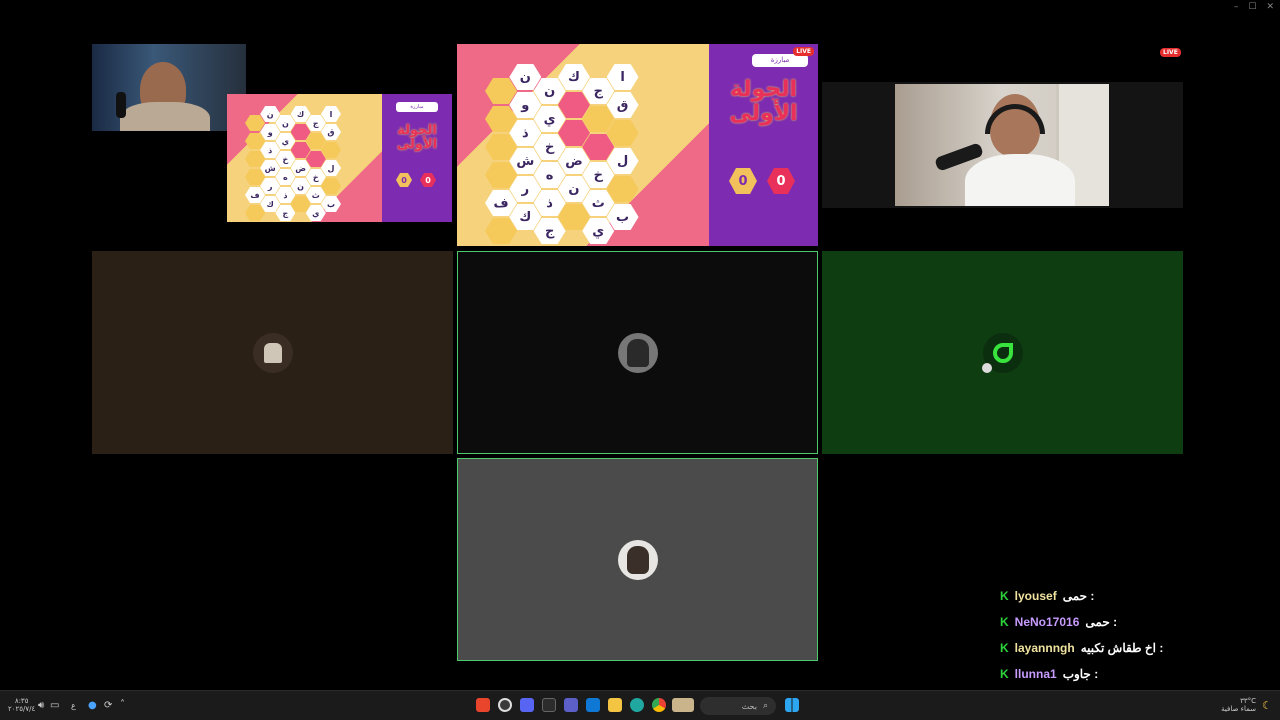 The width and height of the screenshot is (1280, 720). I want to click on mini-score-left: 0, so click(404, 180).